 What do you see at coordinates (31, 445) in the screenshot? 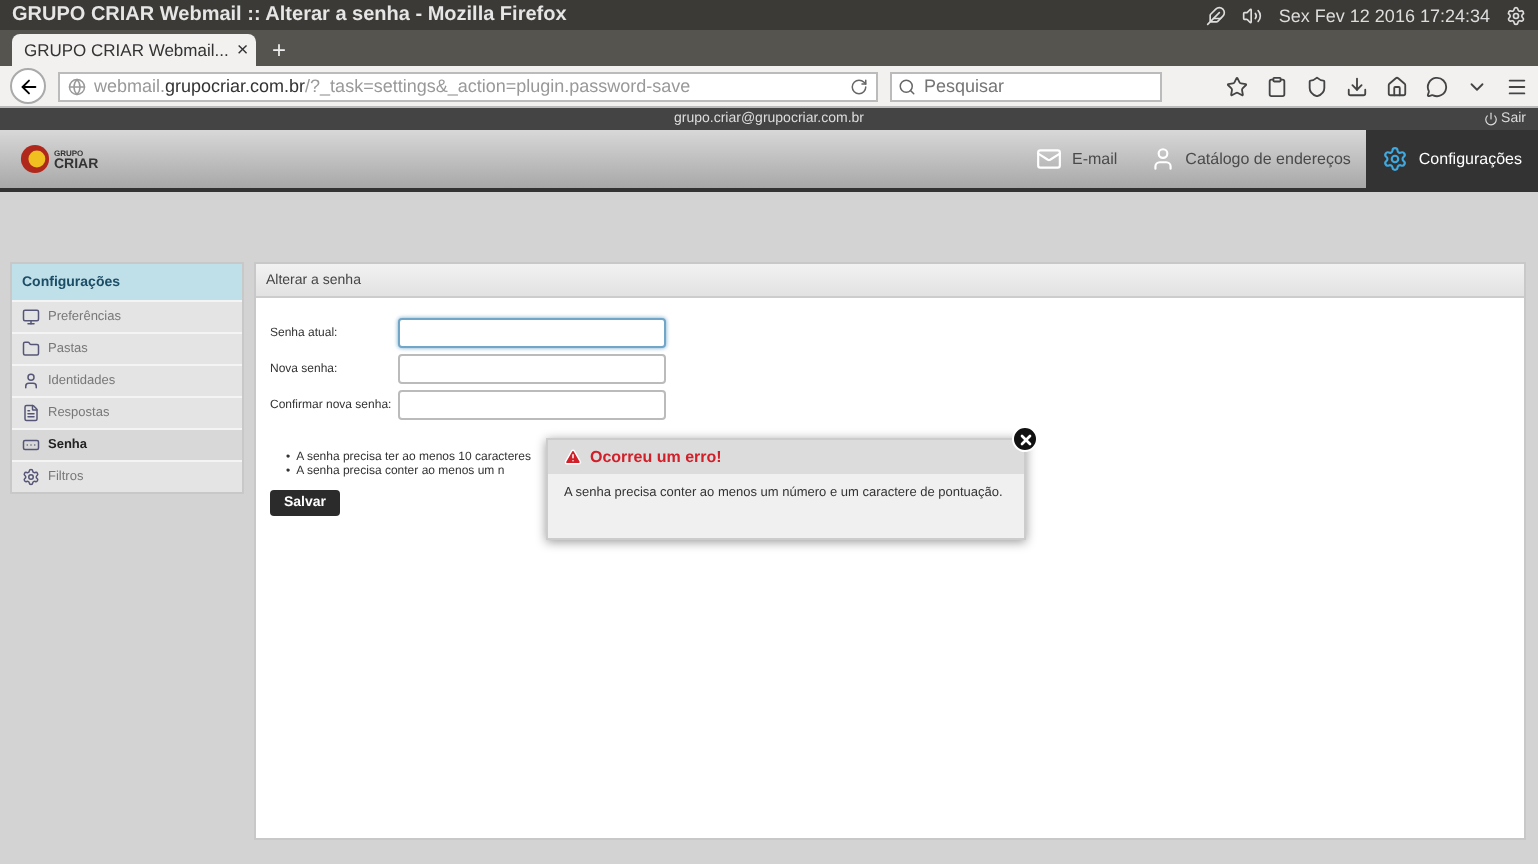
I see `password-icon` at bounding box center [31, 445].